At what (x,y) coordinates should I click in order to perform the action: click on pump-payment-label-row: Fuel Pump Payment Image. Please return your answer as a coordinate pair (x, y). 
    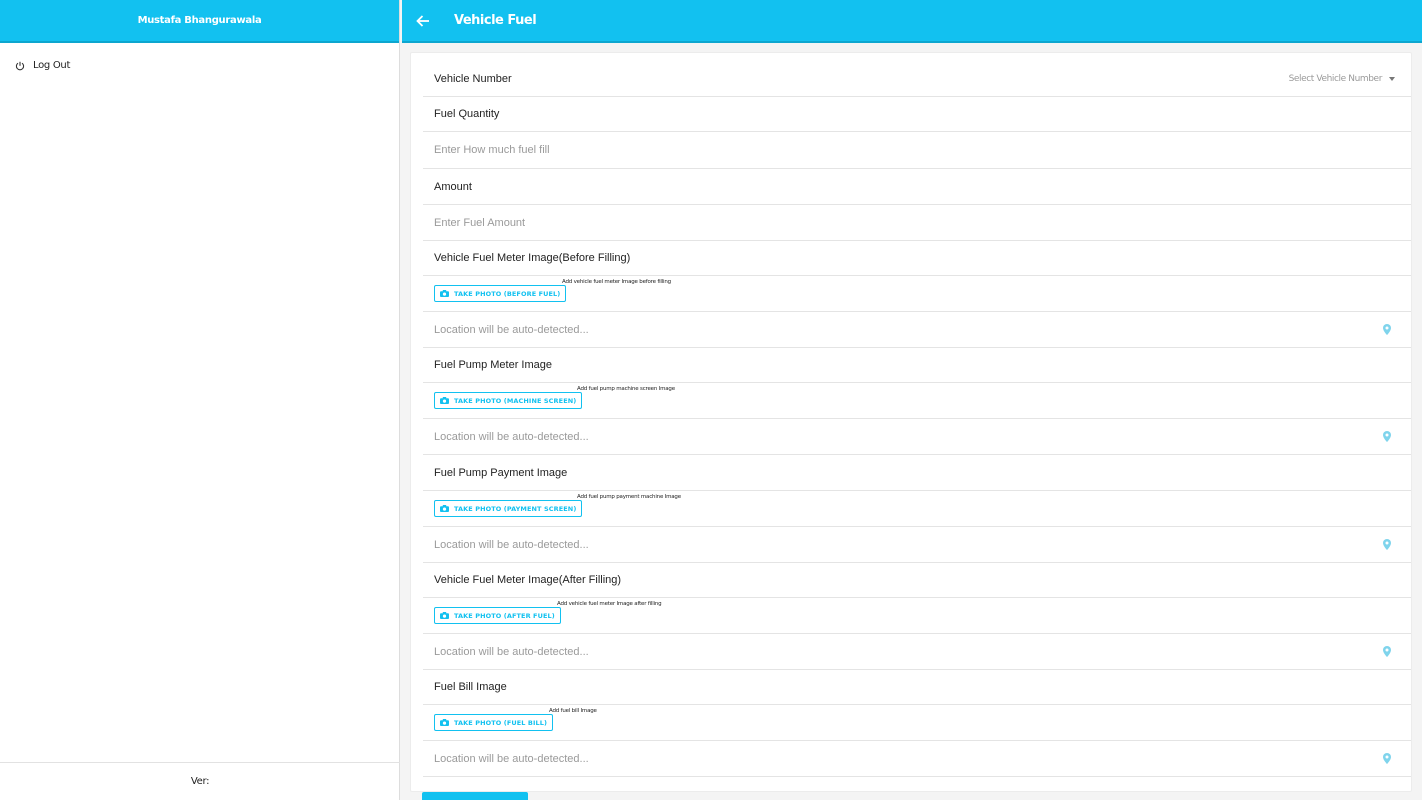
    Looking at the image, I should click on (917, 473).